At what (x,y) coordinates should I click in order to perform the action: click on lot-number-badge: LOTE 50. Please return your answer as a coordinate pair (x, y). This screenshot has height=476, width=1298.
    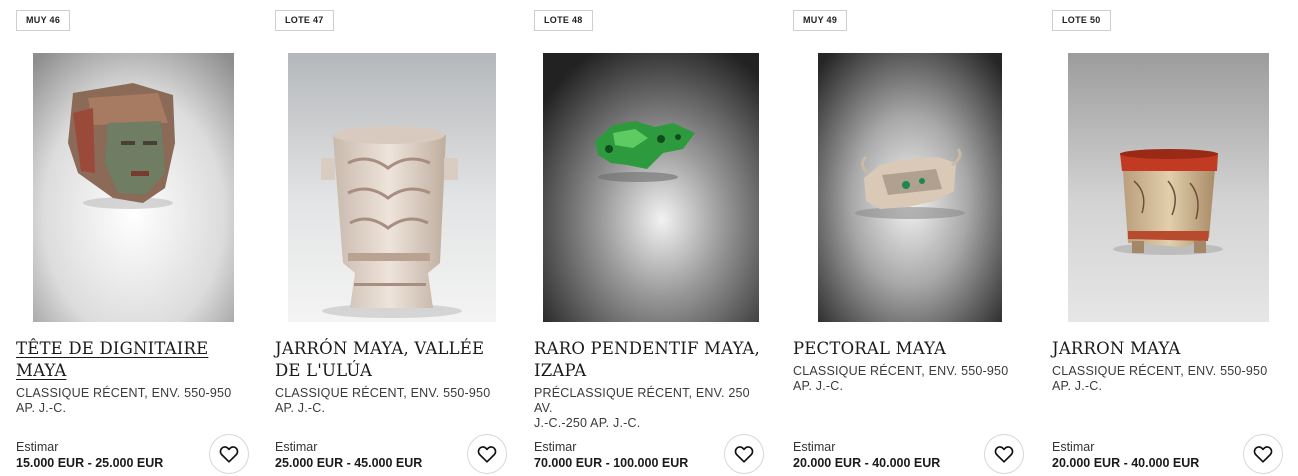
    Looking at the image, I should click on (1081, 20).